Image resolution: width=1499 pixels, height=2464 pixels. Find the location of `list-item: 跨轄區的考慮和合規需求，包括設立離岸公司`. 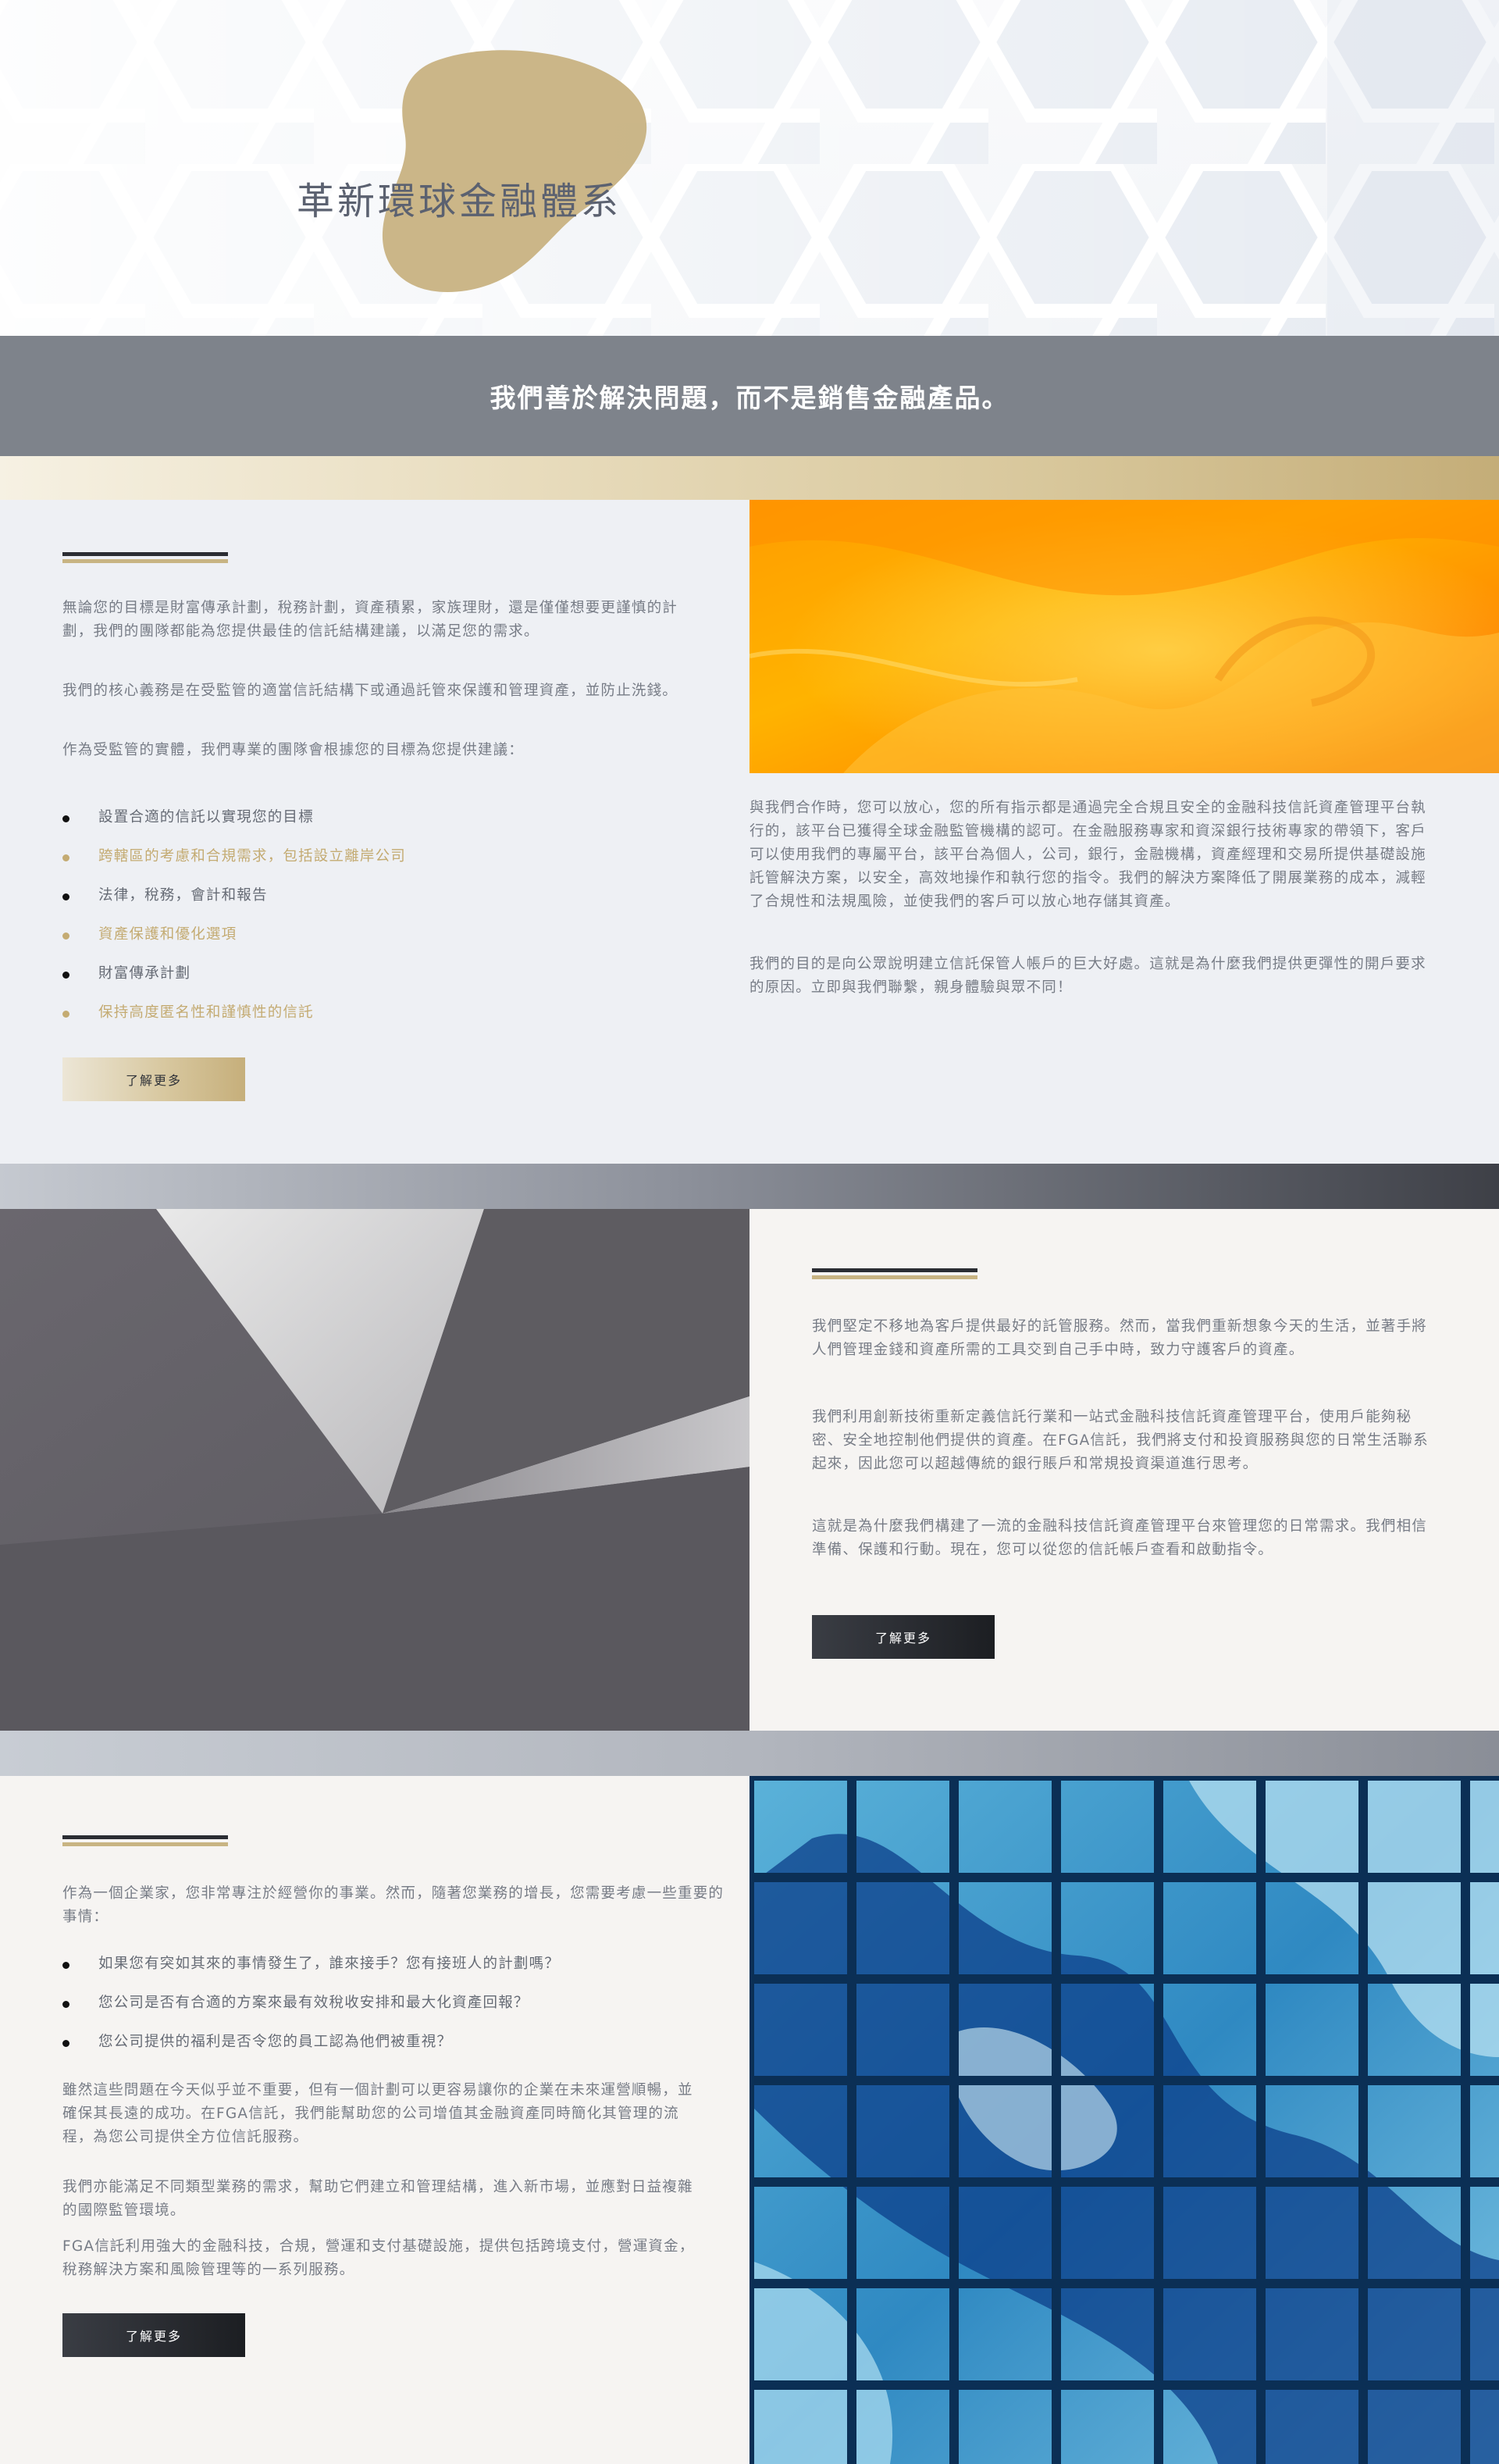

list-item: 跨轄區的考慮和合規需求，包括設立離岸公司 is located at coordinates (374, 857).